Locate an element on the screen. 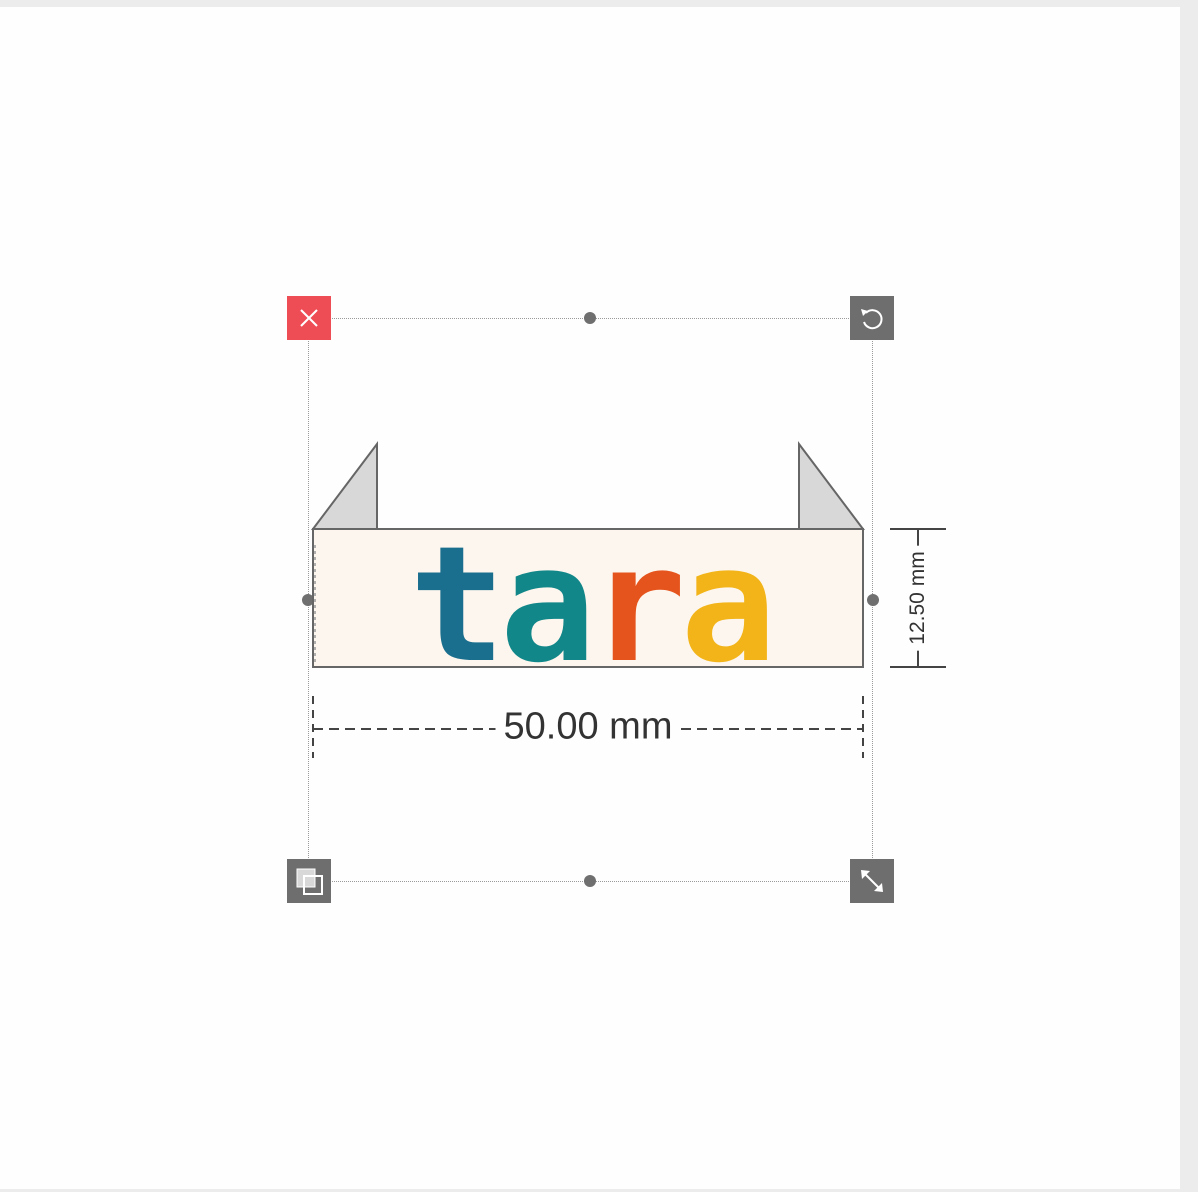  height-dimension-label: 12.50 mm is located at coordinates (918, 598).